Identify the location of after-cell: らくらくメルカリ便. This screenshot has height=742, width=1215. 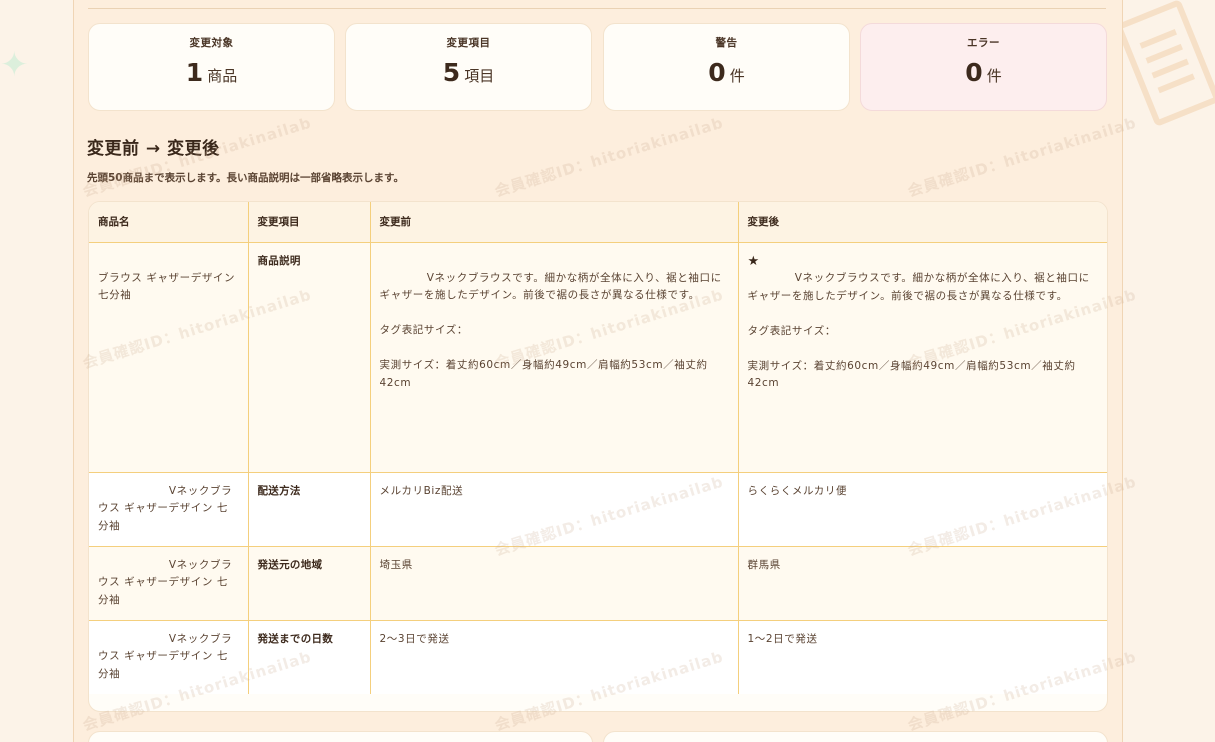
(922, 509).